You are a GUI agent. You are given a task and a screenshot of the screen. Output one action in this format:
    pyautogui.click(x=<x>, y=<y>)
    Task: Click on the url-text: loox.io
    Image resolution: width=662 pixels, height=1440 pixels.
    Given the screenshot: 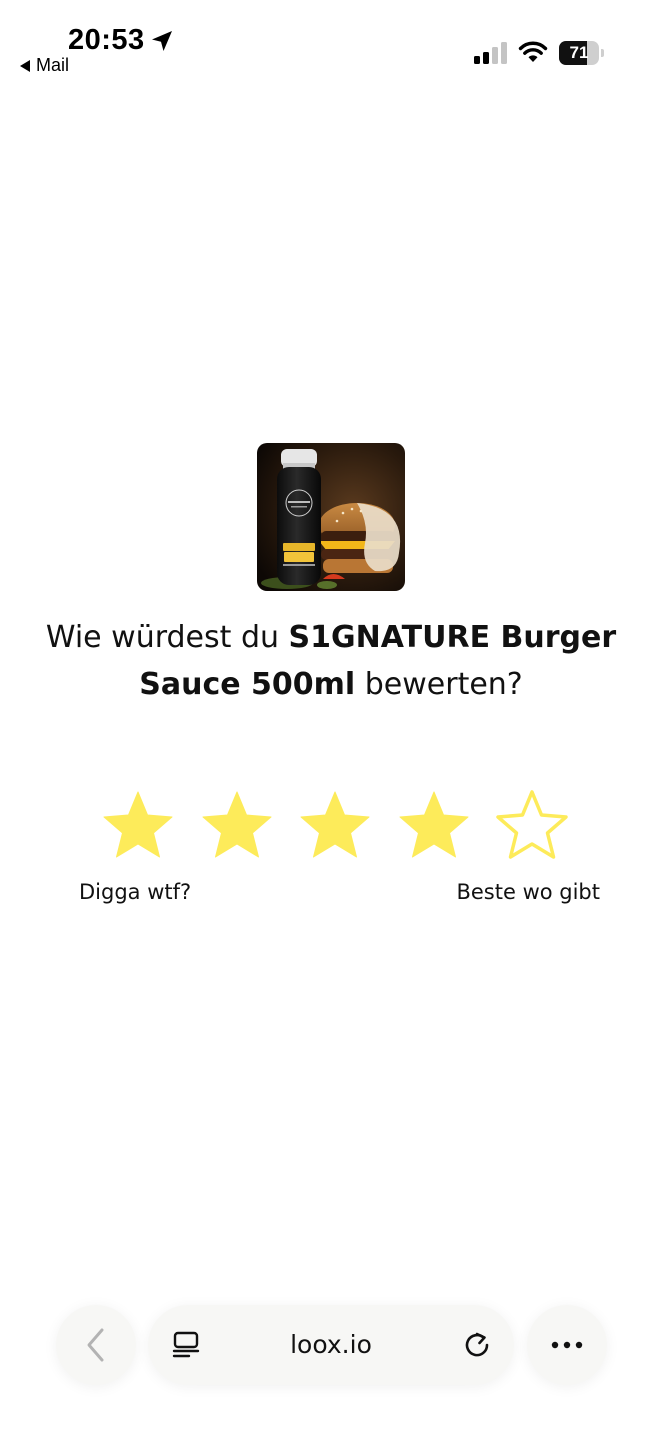 What is the action you would take?
    pyautogui.click(x=331, y=1344)
    